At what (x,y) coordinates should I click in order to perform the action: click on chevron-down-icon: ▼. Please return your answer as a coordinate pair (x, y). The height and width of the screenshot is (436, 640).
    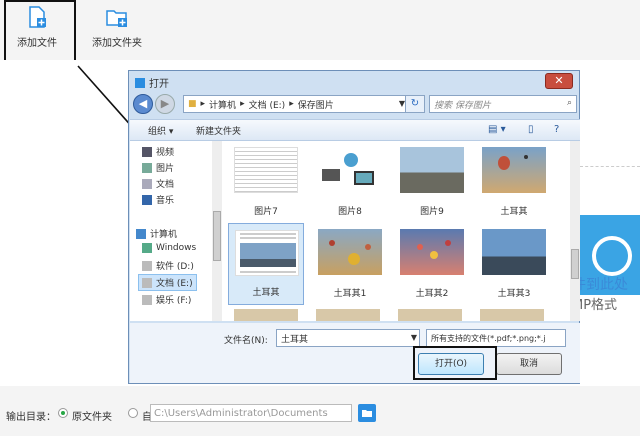
    Looking at the image, I should click on (414, 338).